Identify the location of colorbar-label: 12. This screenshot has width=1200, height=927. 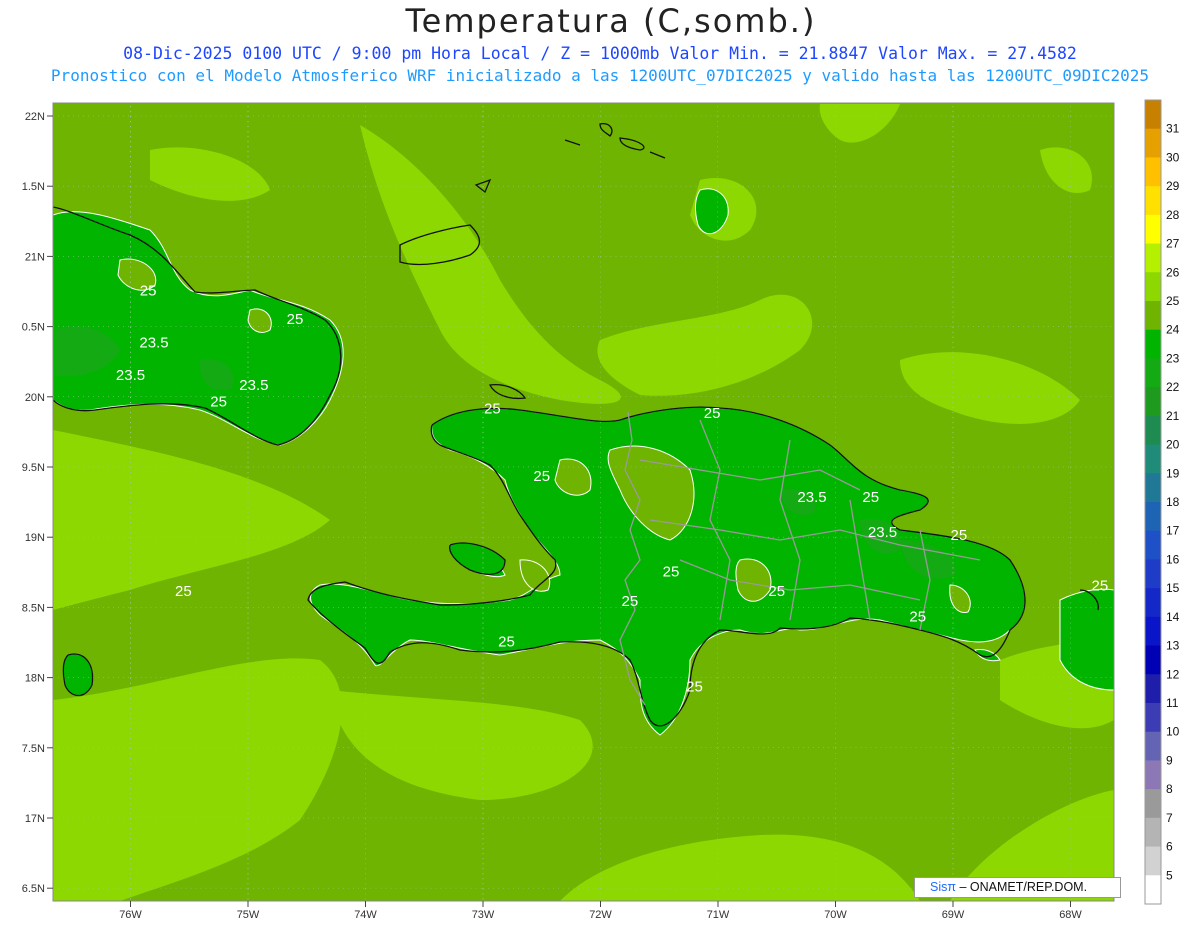
(1173, 674).